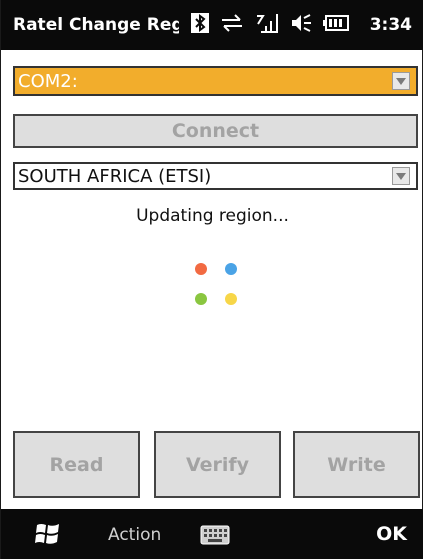  Describe the element at coordinates (301, 25) in the screenshot. I see `volume-icon` at that location.